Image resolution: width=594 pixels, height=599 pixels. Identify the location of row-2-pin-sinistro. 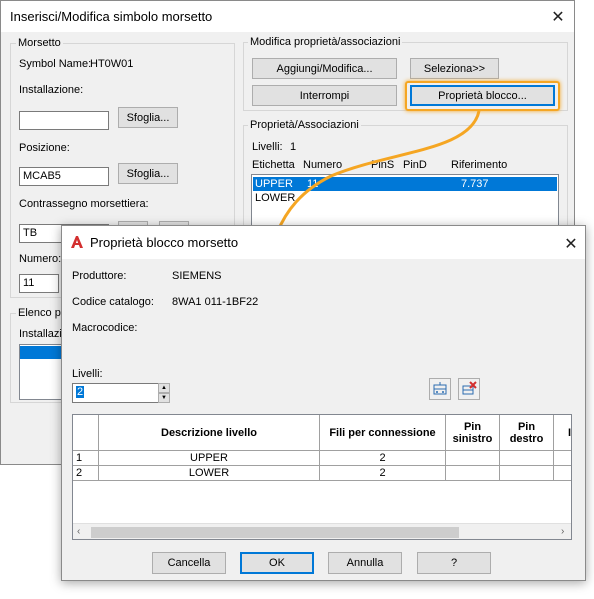
(473, 473).